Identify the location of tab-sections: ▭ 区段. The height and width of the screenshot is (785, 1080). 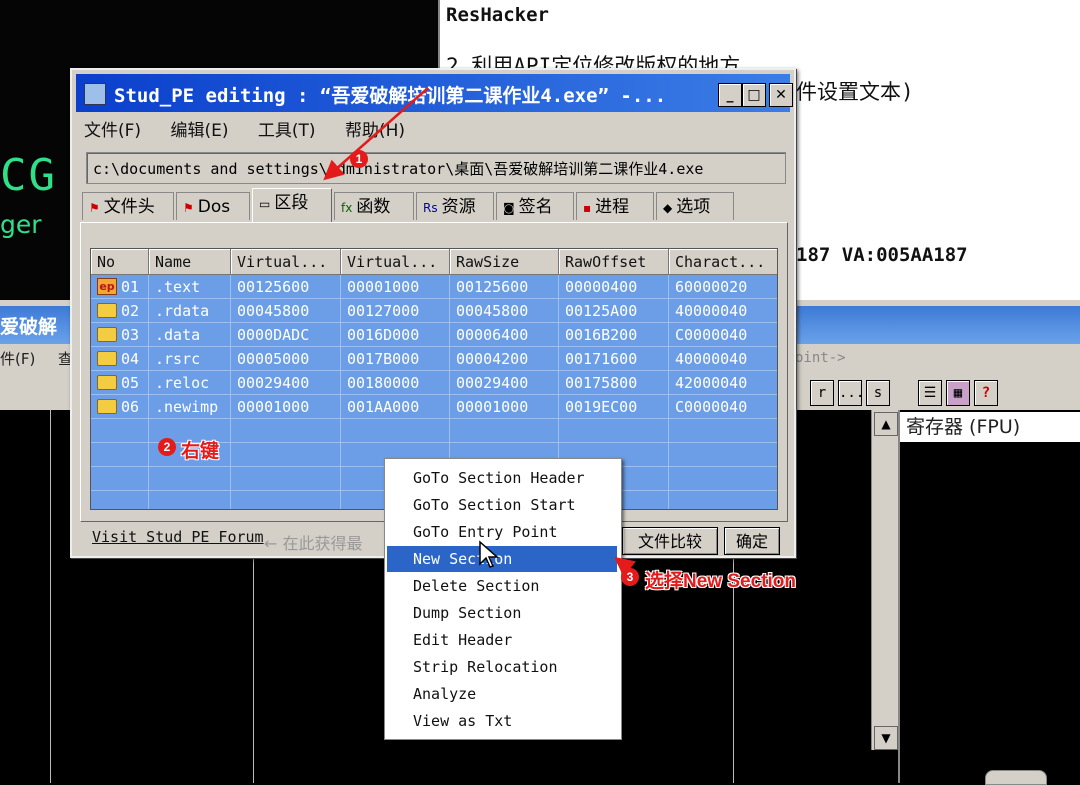
(292, 205).